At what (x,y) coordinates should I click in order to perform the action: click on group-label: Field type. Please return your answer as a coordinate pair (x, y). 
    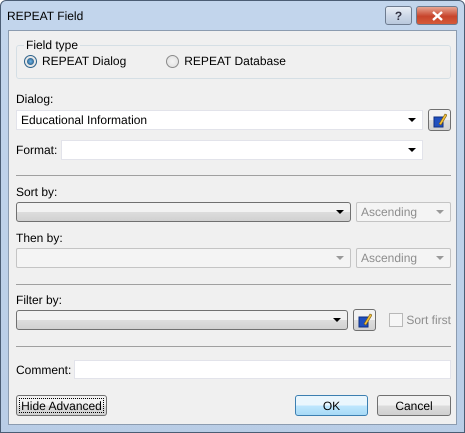
    Looking at the image, I should click on (52, 45).